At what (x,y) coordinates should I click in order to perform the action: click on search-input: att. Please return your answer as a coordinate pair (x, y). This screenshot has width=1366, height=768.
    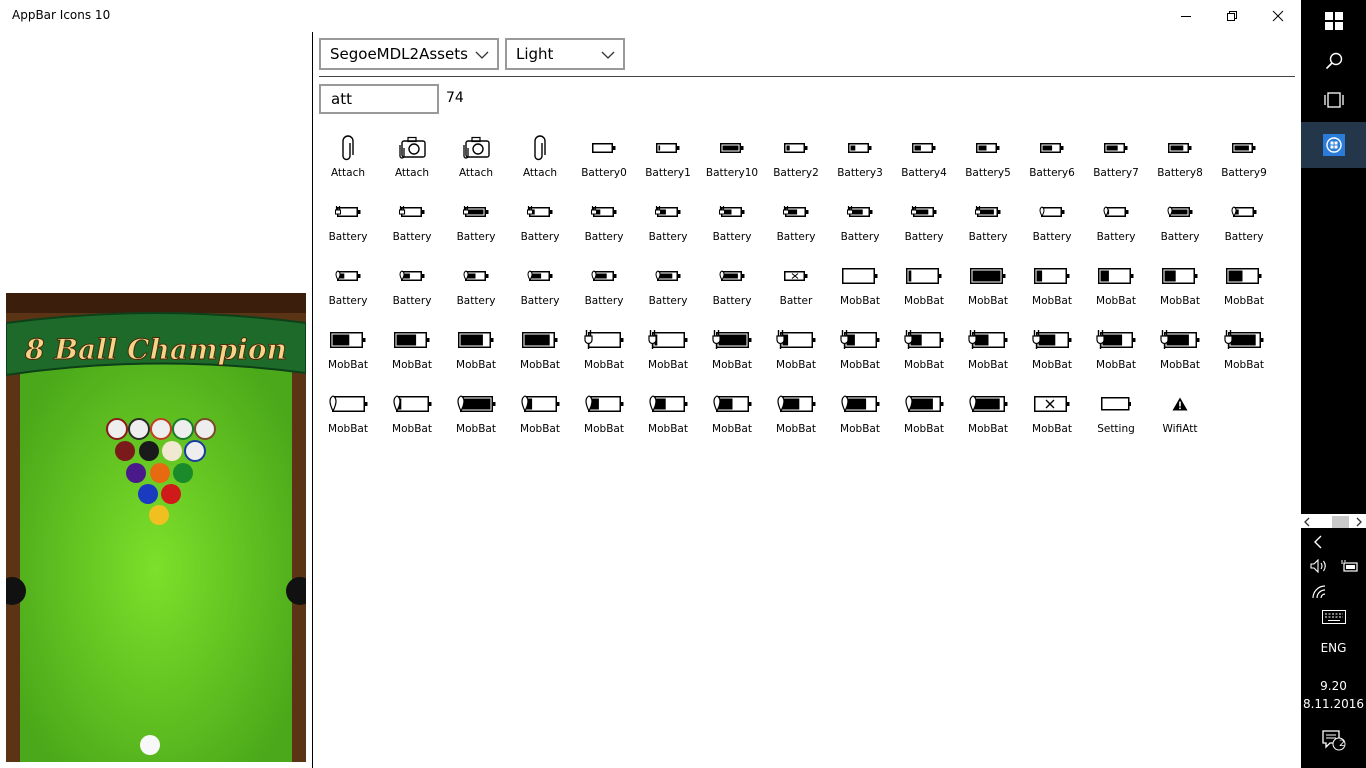
    Looking at the image, I should click on (379, 99).